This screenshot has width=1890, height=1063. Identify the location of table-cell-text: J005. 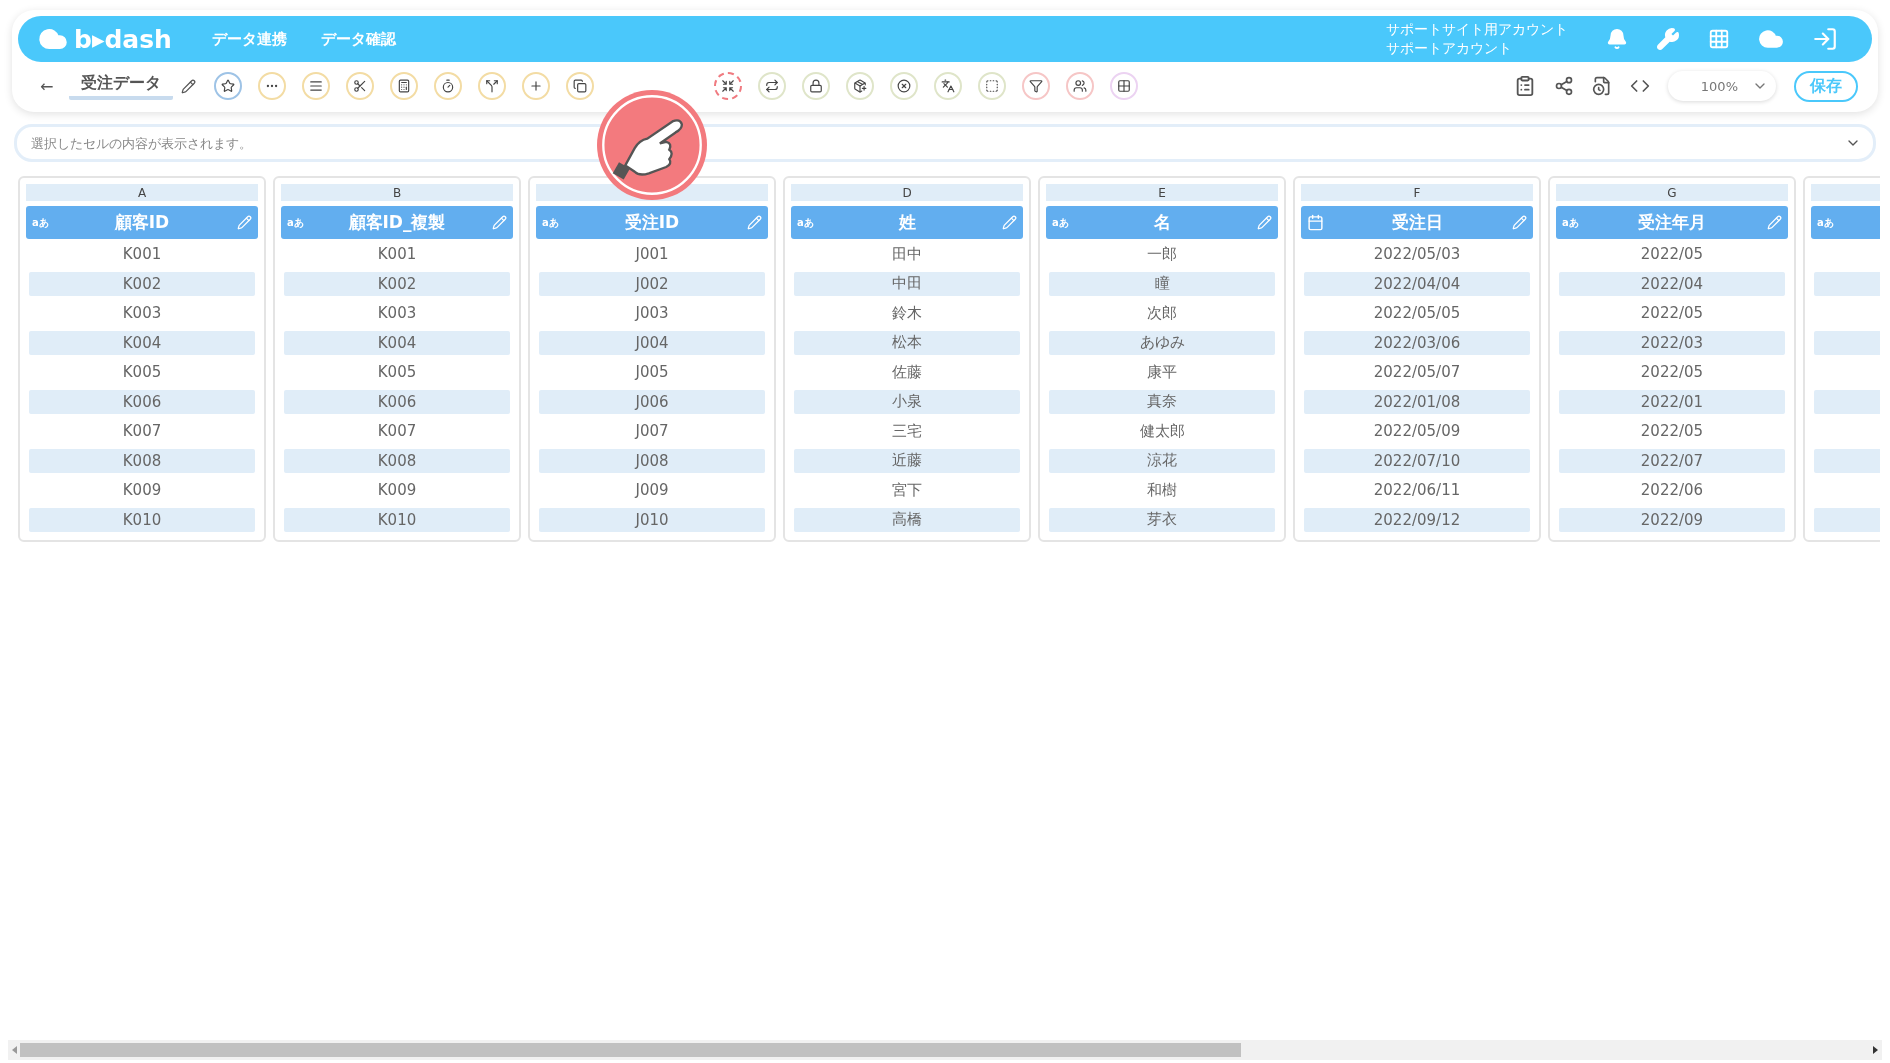
(651, 372).